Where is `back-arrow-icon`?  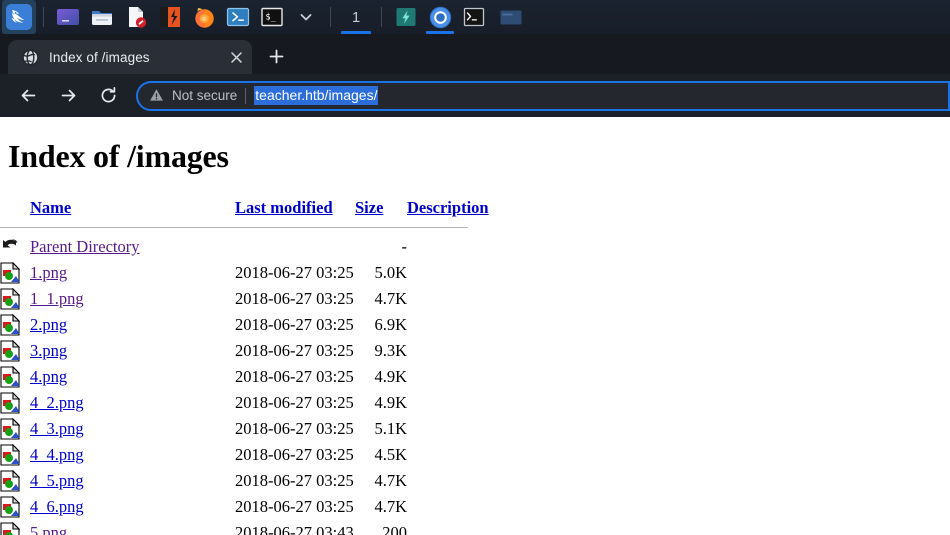 back-arrow-icon is located at coordinates (15, 247).